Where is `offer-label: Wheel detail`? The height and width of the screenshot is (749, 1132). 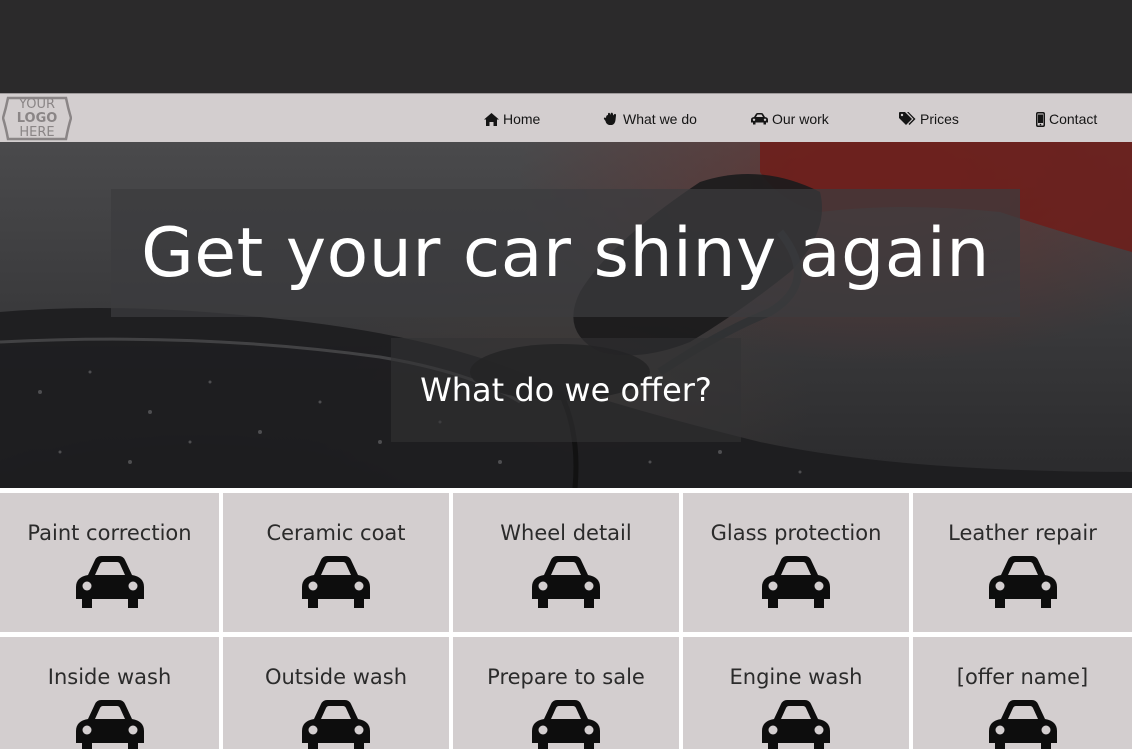
offer-label: Wheel detail is located at coordinates (566, 533).